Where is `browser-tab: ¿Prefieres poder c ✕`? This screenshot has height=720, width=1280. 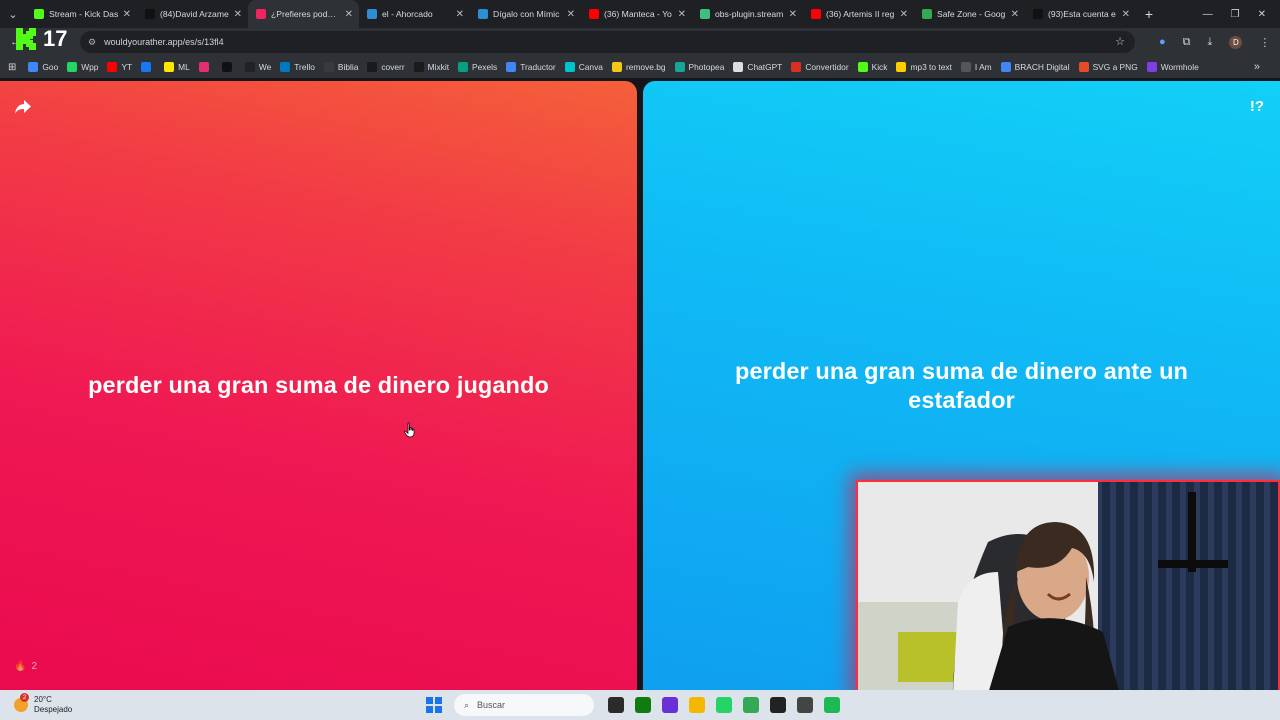
browser-tab: ¿Prefieres poder c ✕ is located at coordinates (303, 14).